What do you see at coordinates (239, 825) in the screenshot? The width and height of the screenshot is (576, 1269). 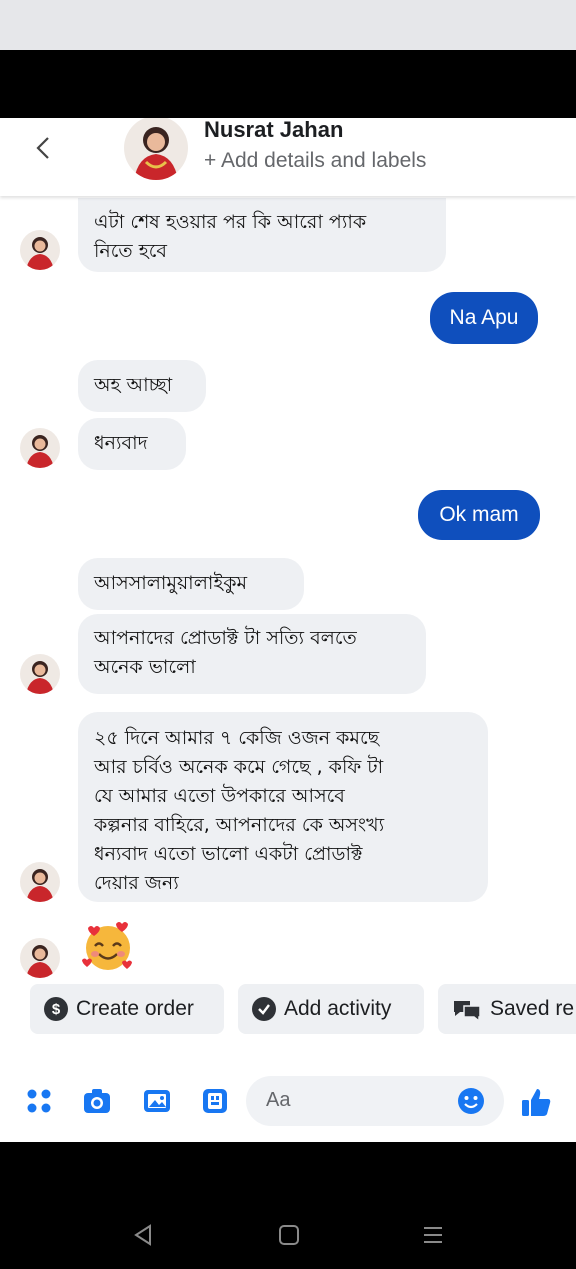 I see `message-line: কল্পনার বাহিরে, আপনাদের কে অসংখ্য` at bounding box center [239, 825].